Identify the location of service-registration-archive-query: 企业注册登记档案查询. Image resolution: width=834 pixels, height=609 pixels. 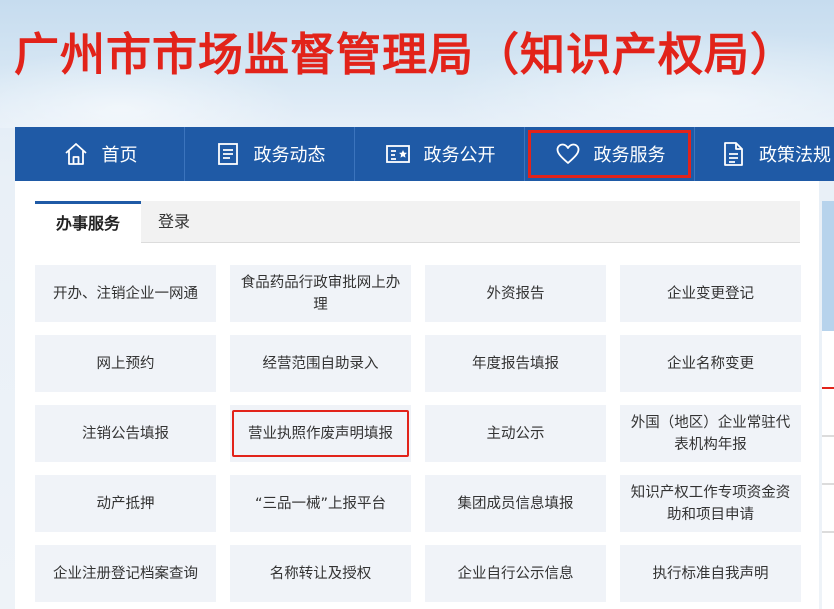
(125, 573).